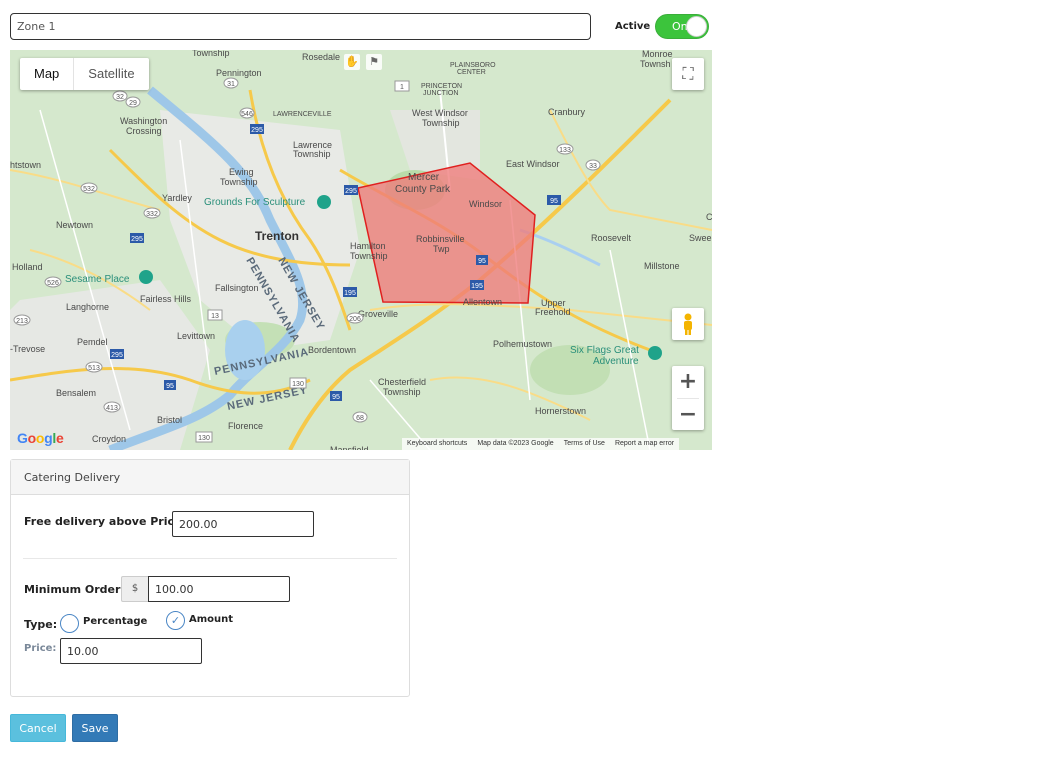  What do you see at coordinates (440, 93) in the screenshot?
I see `svg-text: JUNCTION` at bounding box center [440, 93].